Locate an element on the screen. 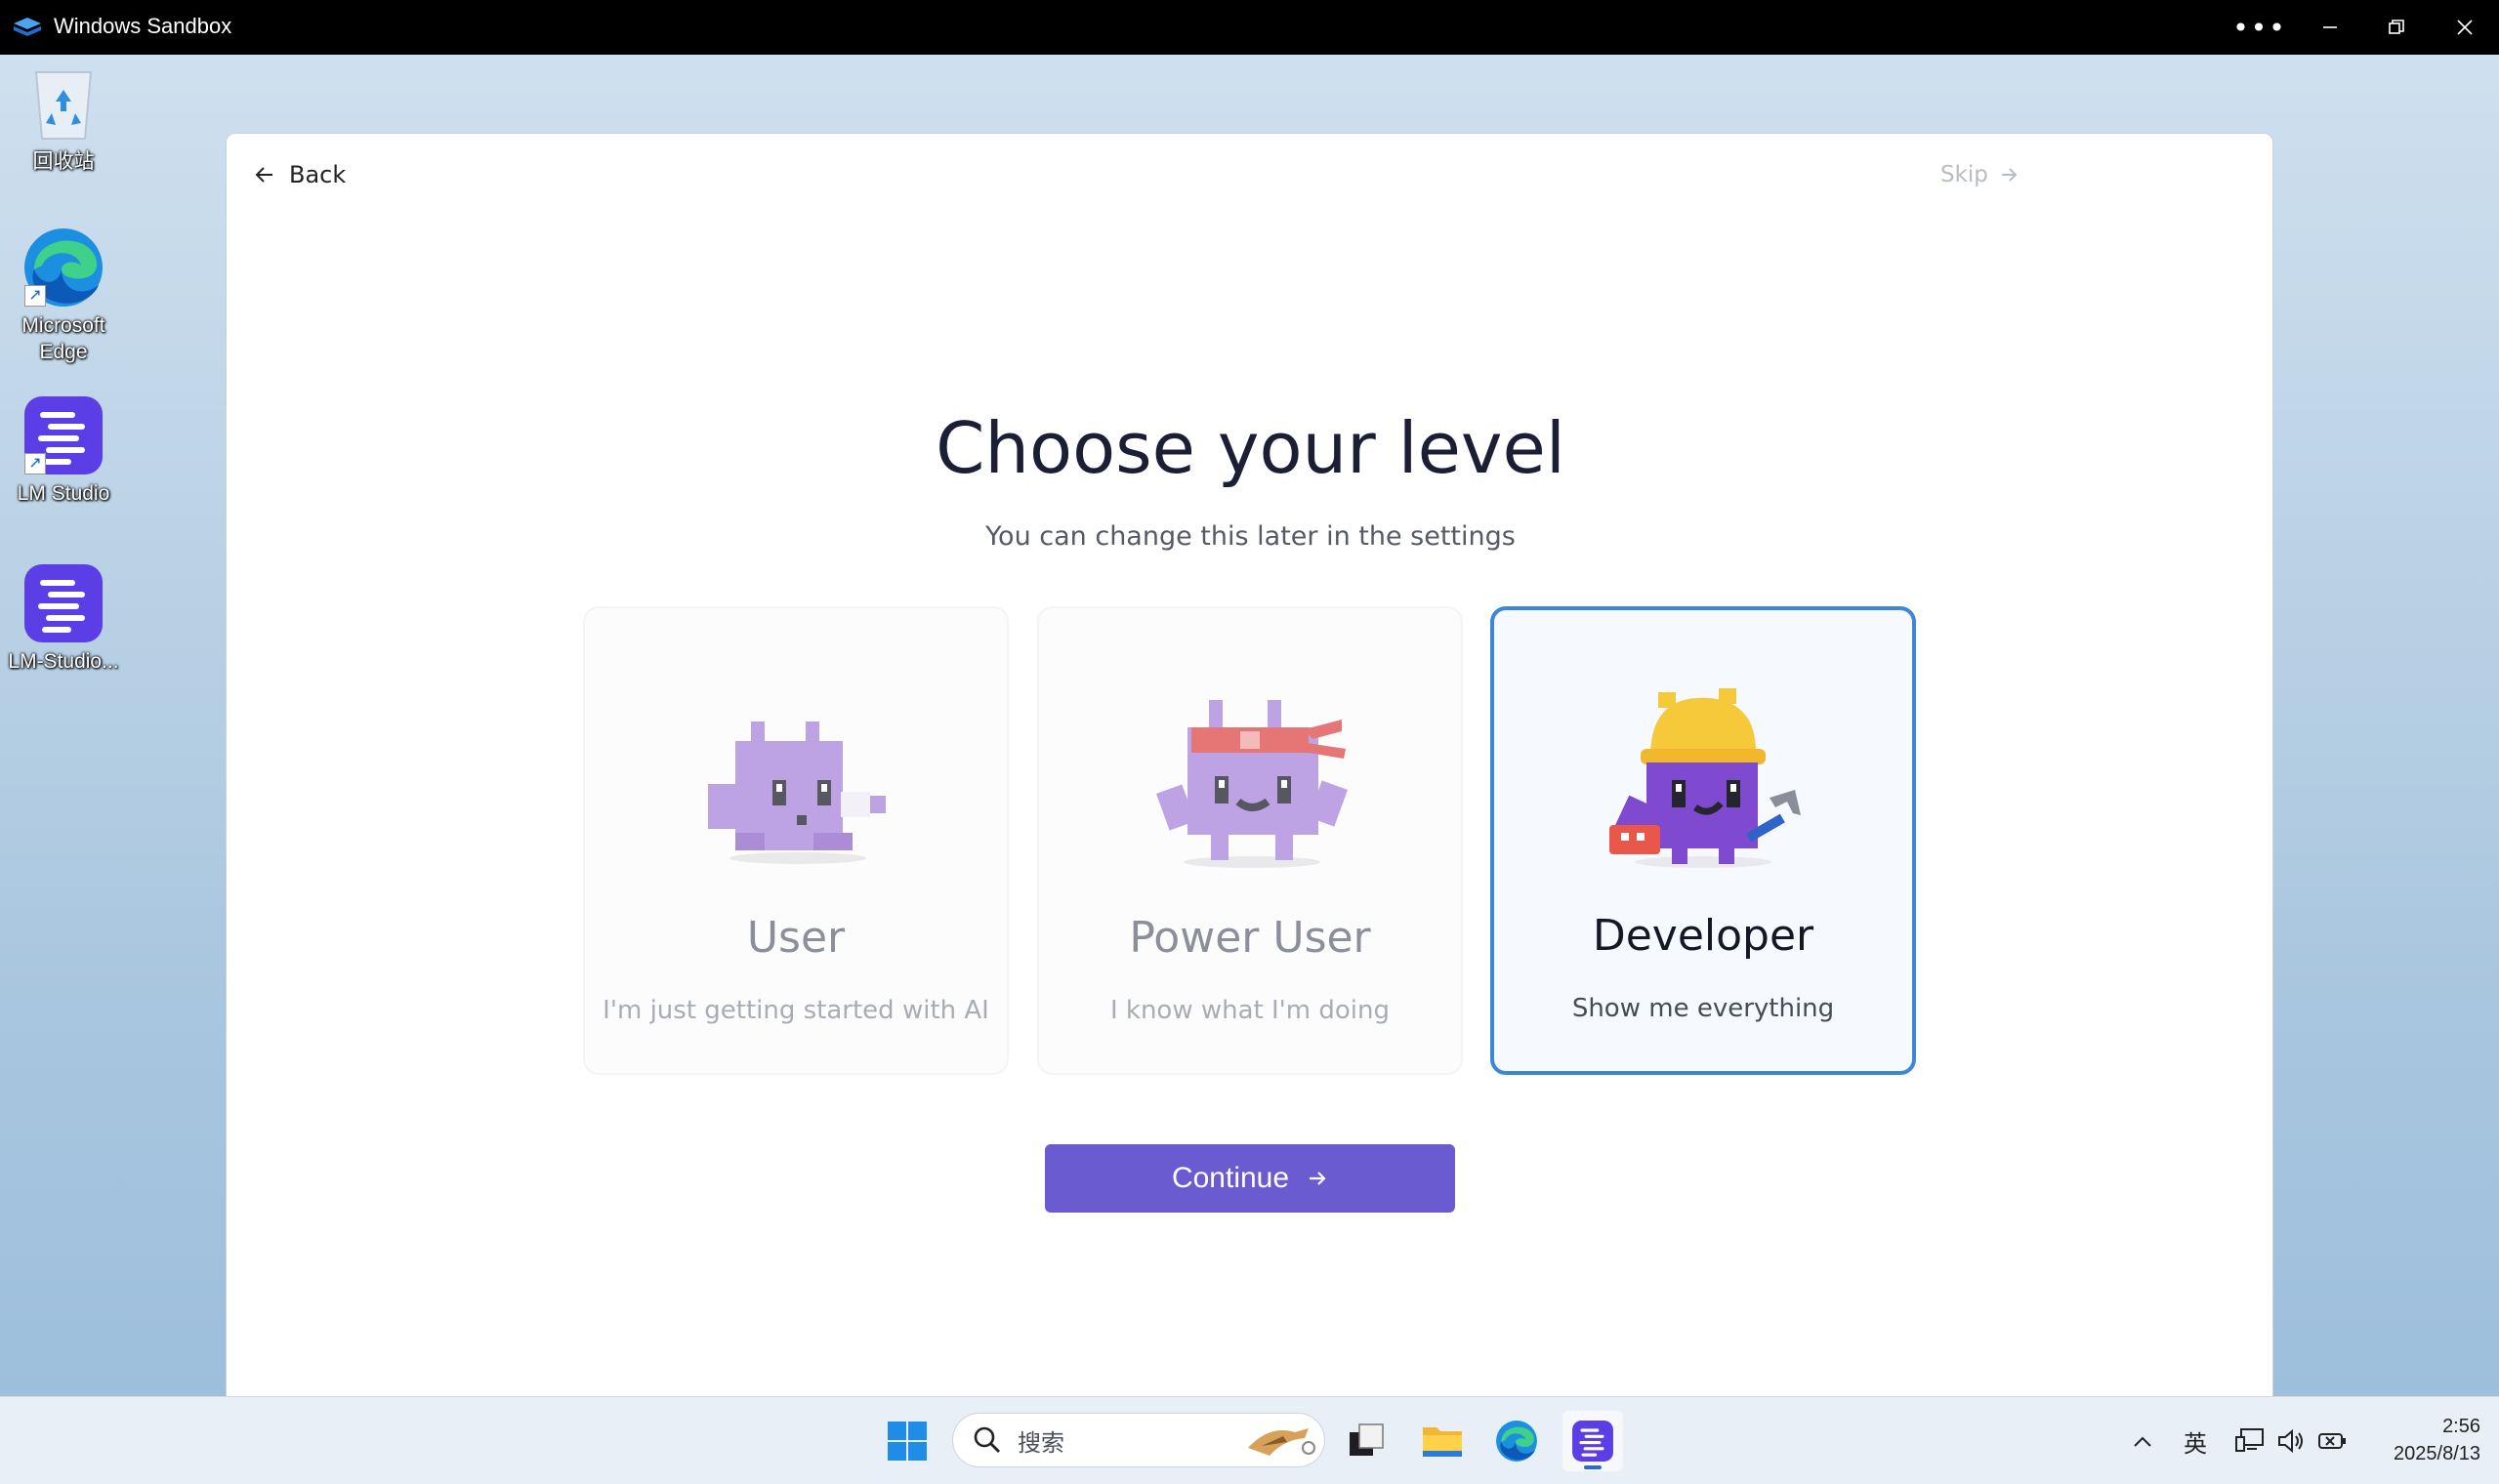  more-icon: ••• is located at coordinates (2259, 28).